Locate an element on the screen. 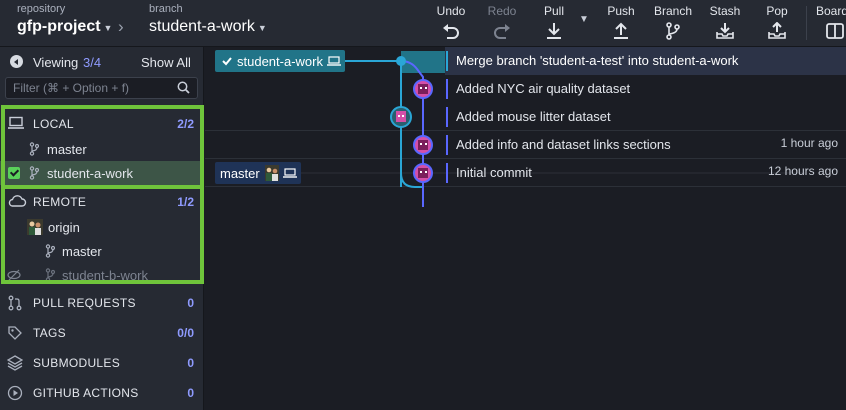  submodules-section-header: SUBMODULES 0 is located at coordinates (102, 362).